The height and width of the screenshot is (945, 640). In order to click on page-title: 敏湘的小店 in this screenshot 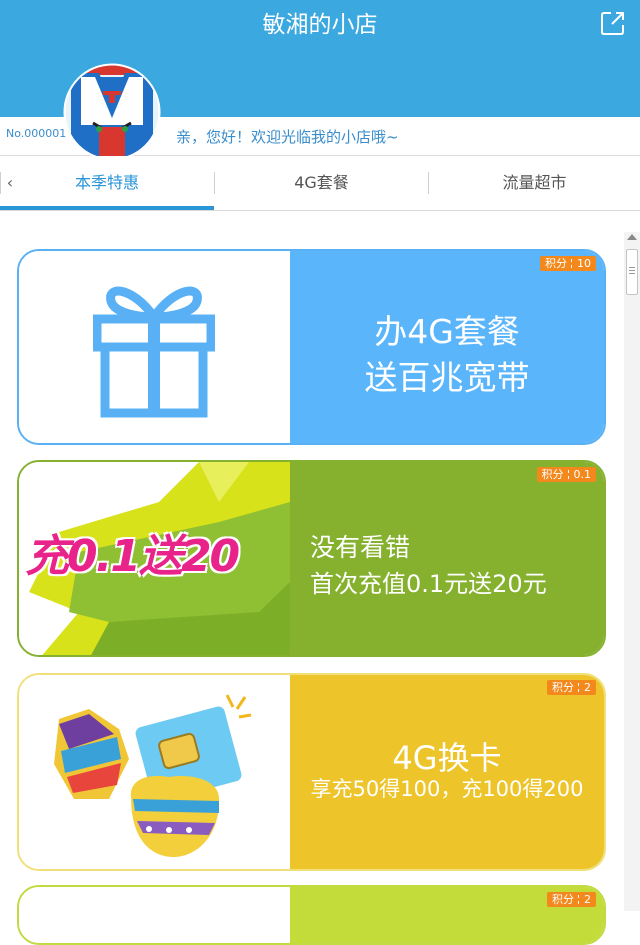, I will do `click(320, 25)`.